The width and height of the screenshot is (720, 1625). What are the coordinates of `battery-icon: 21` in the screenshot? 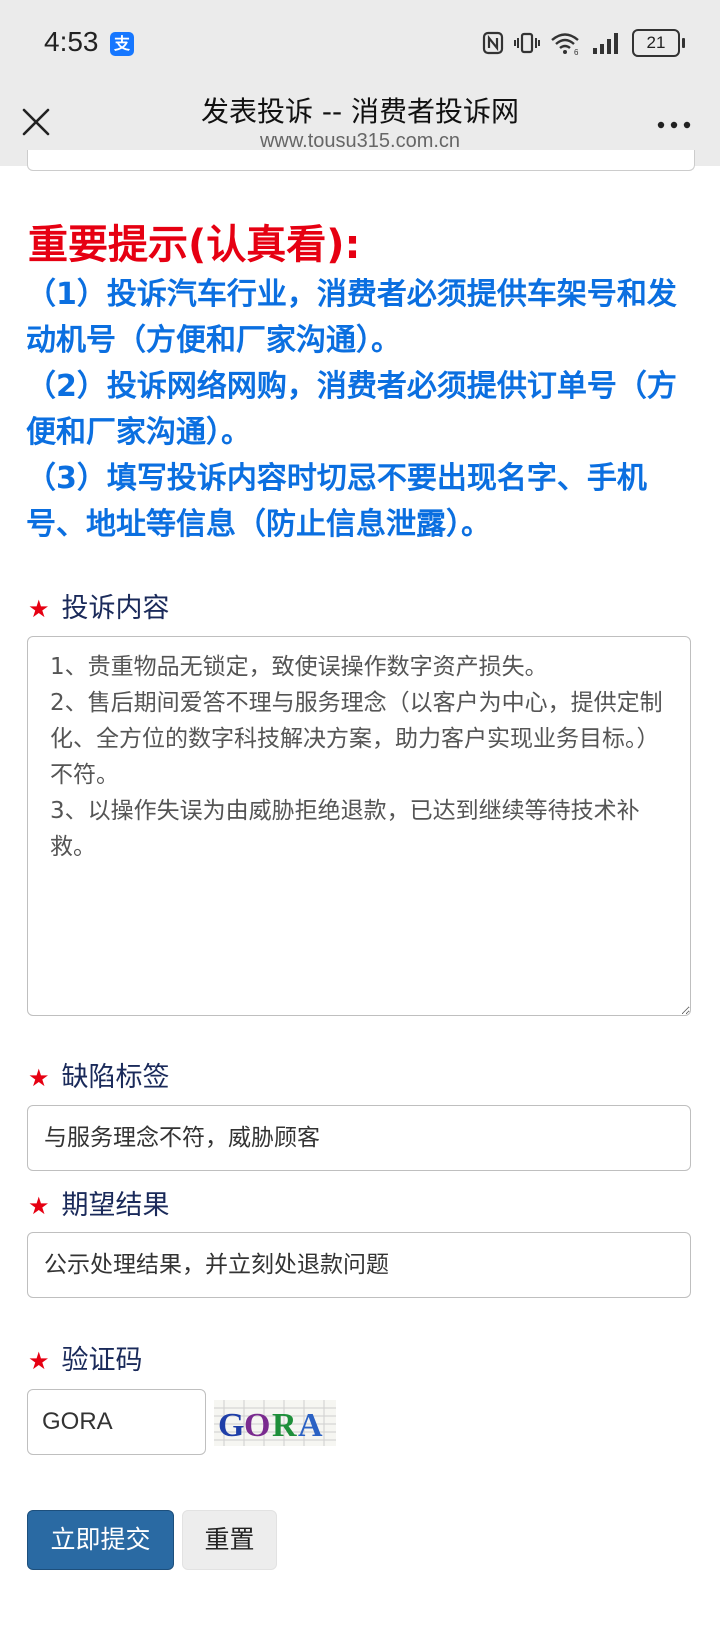 It's located at (658, 43).